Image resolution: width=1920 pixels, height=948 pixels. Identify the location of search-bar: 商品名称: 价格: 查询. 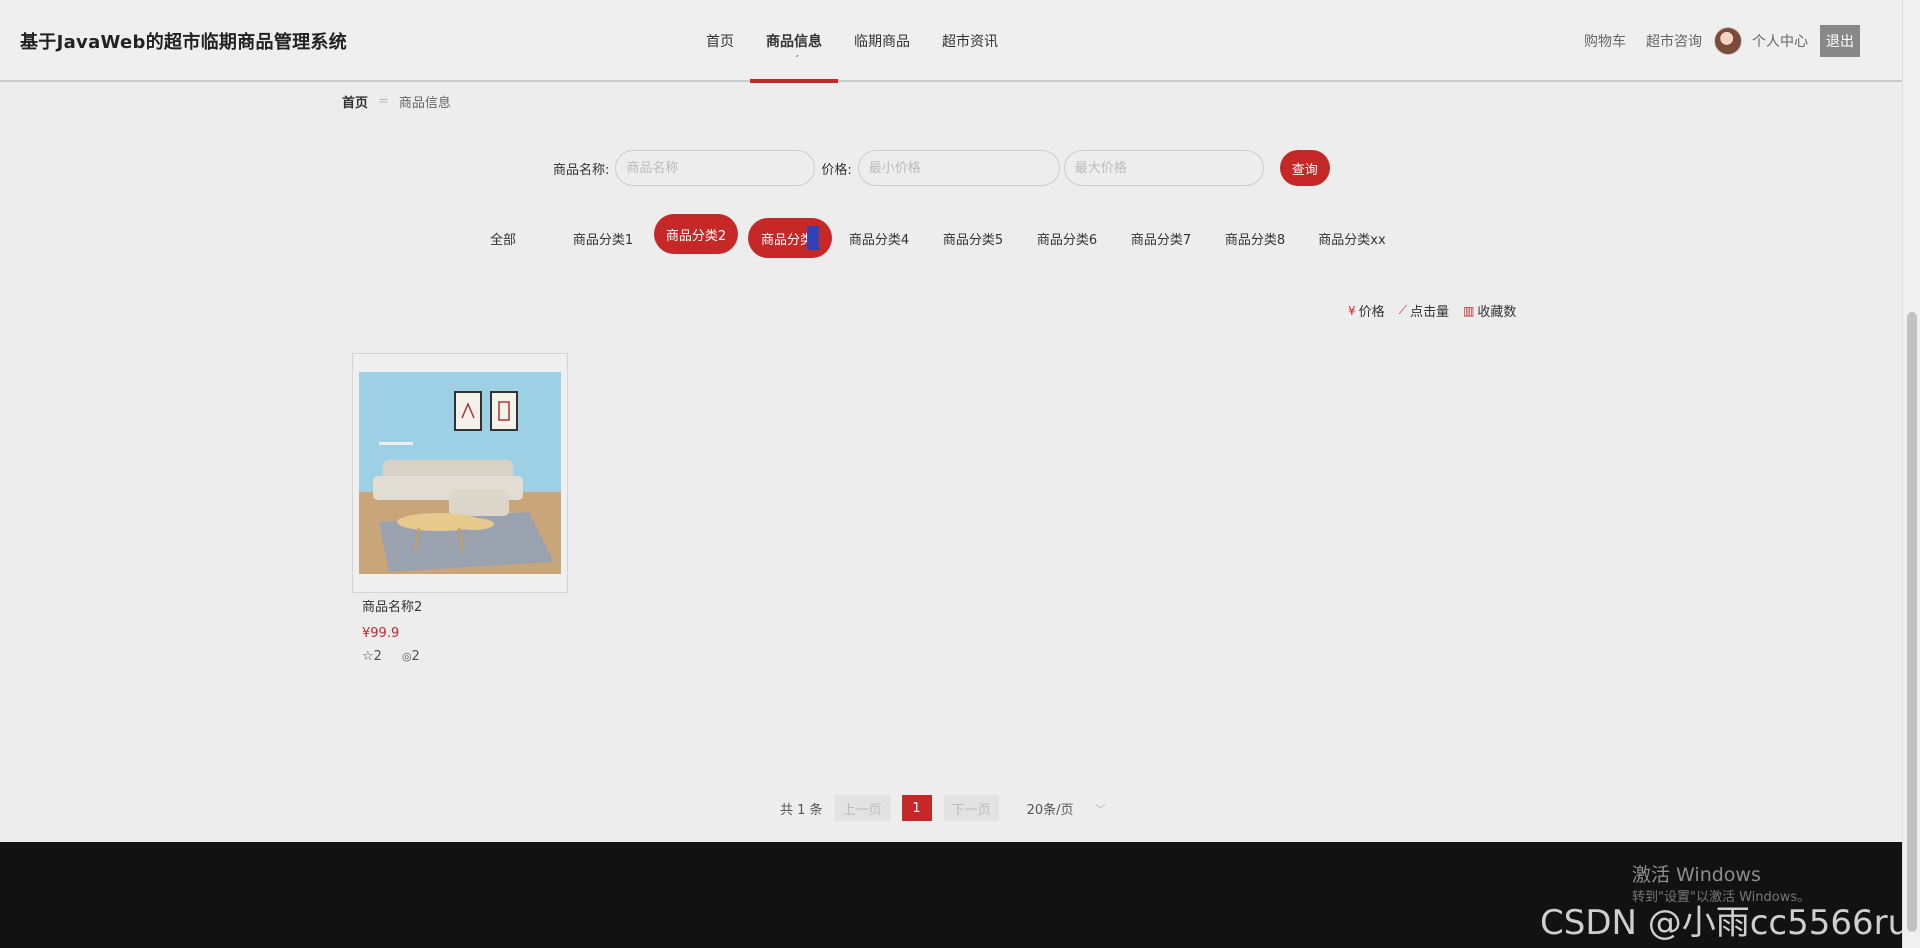
(941, 168).